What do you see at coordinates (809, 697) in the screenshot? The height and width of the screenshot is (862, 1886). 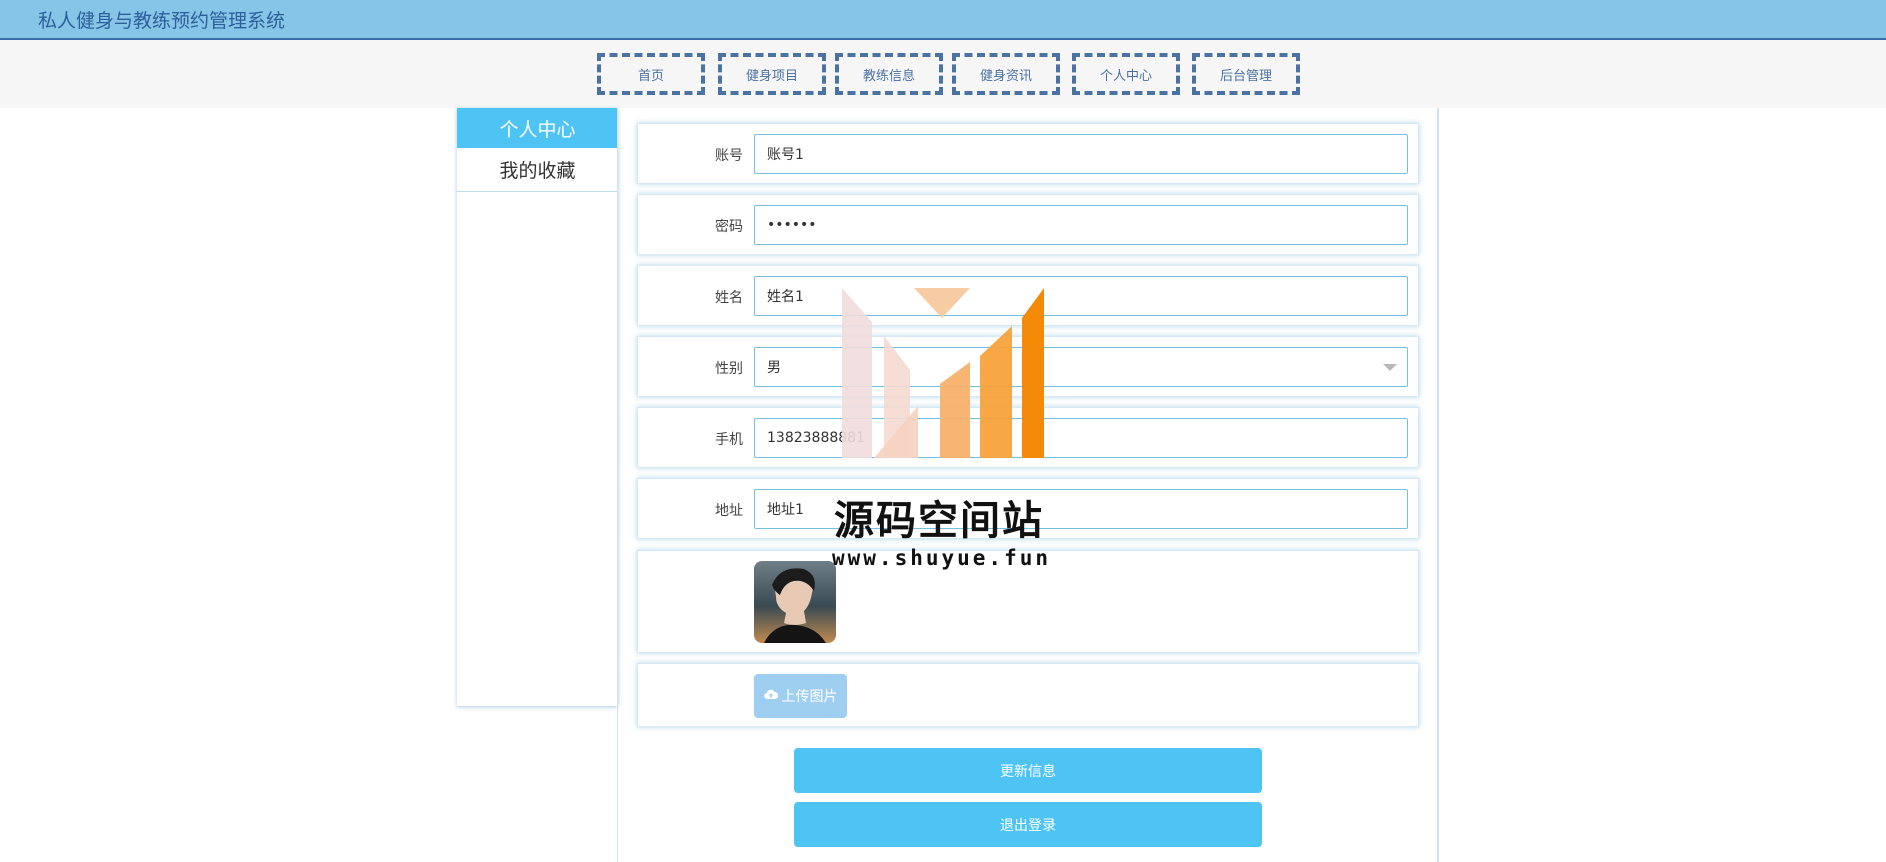 I see `upload-label: 上传图片` at bounding box center [809, 697].